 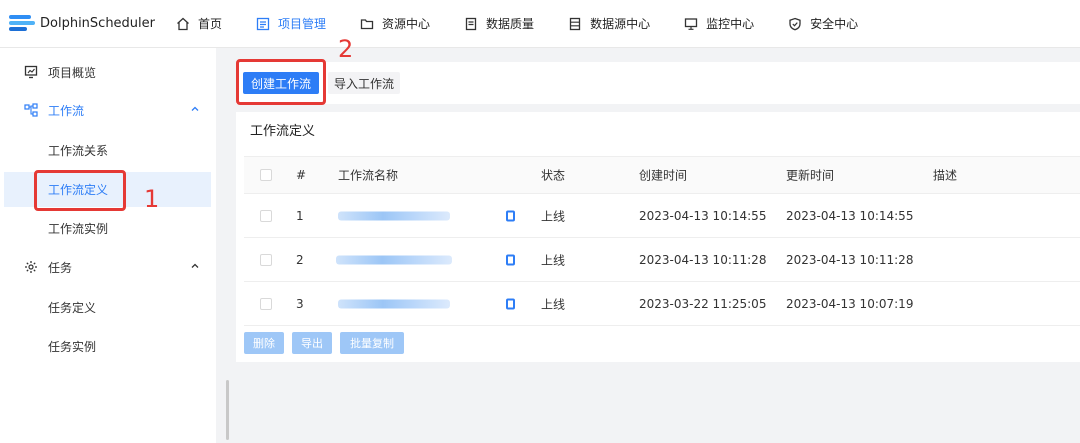 I want to click on table-header: # 工作流名称 状态 创建时间 更新时间 描述, so click(x=662, y=175).